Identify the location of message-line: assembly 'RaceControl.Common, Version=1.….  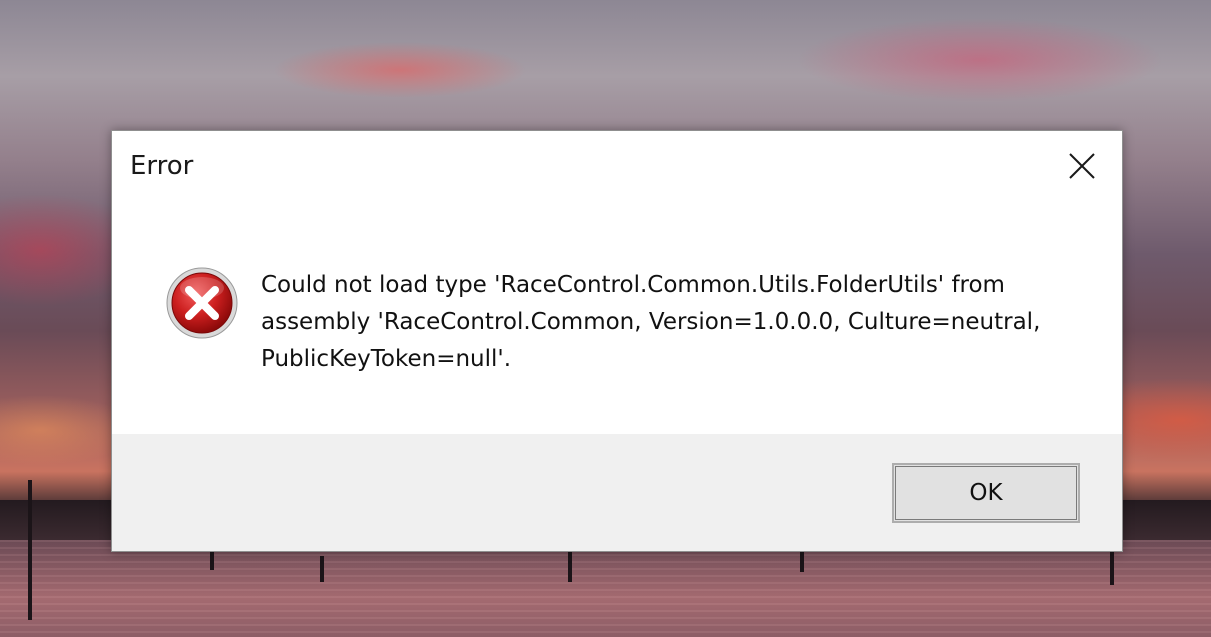
(651, 322).